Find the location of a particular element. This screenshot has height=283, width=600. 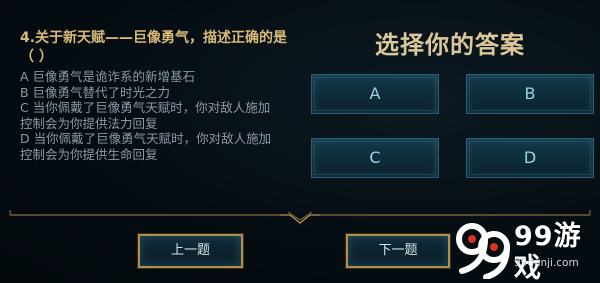

watermark-url: 99danji.com is located at coordinates (546, 263).